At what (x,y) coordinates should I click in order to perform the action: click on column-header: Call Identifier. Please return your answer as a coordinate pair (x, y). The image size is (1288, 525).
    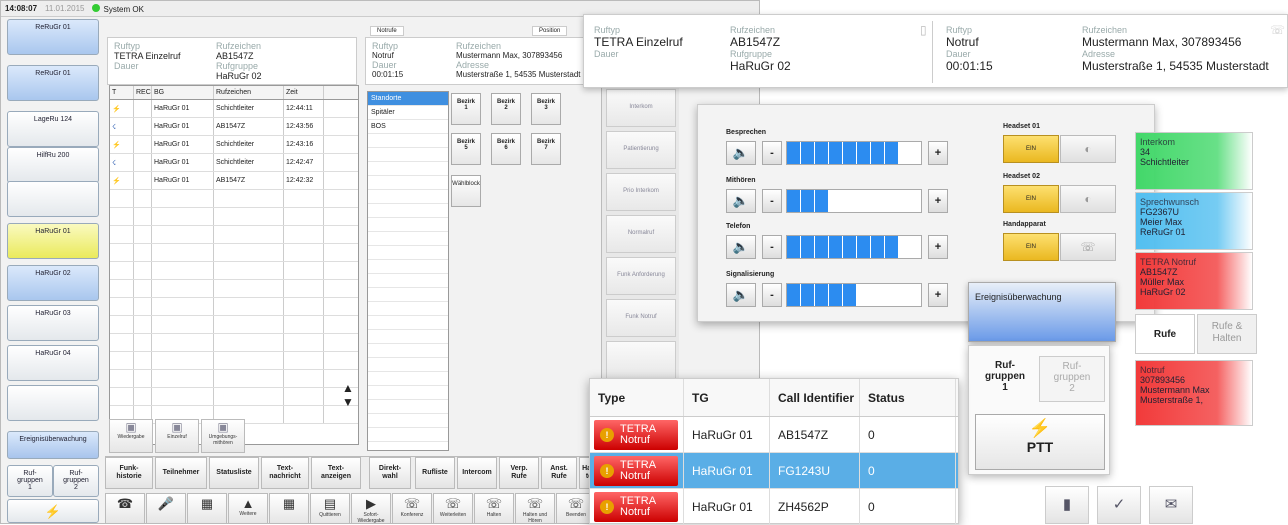
    Looking at the image, I should click on (815, 397).